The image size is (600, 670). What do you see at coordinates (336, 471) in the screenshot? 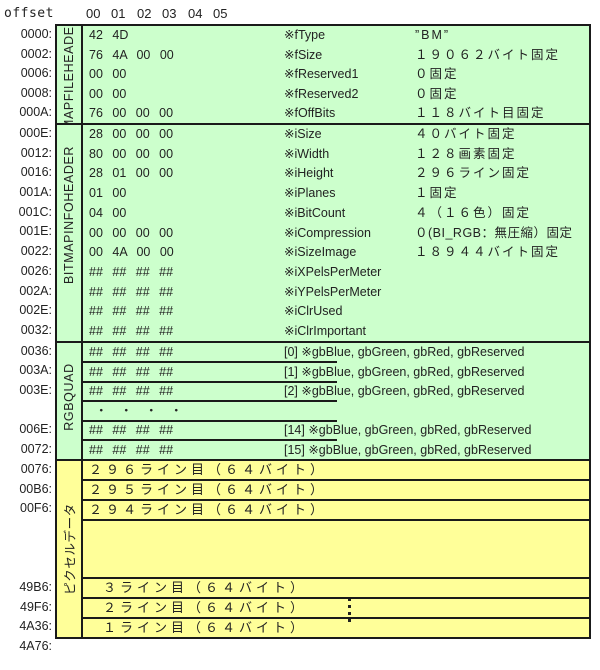
I see `scanline-row: ２９６ライン目（６４バイト）` at bounding box center [336, 471].